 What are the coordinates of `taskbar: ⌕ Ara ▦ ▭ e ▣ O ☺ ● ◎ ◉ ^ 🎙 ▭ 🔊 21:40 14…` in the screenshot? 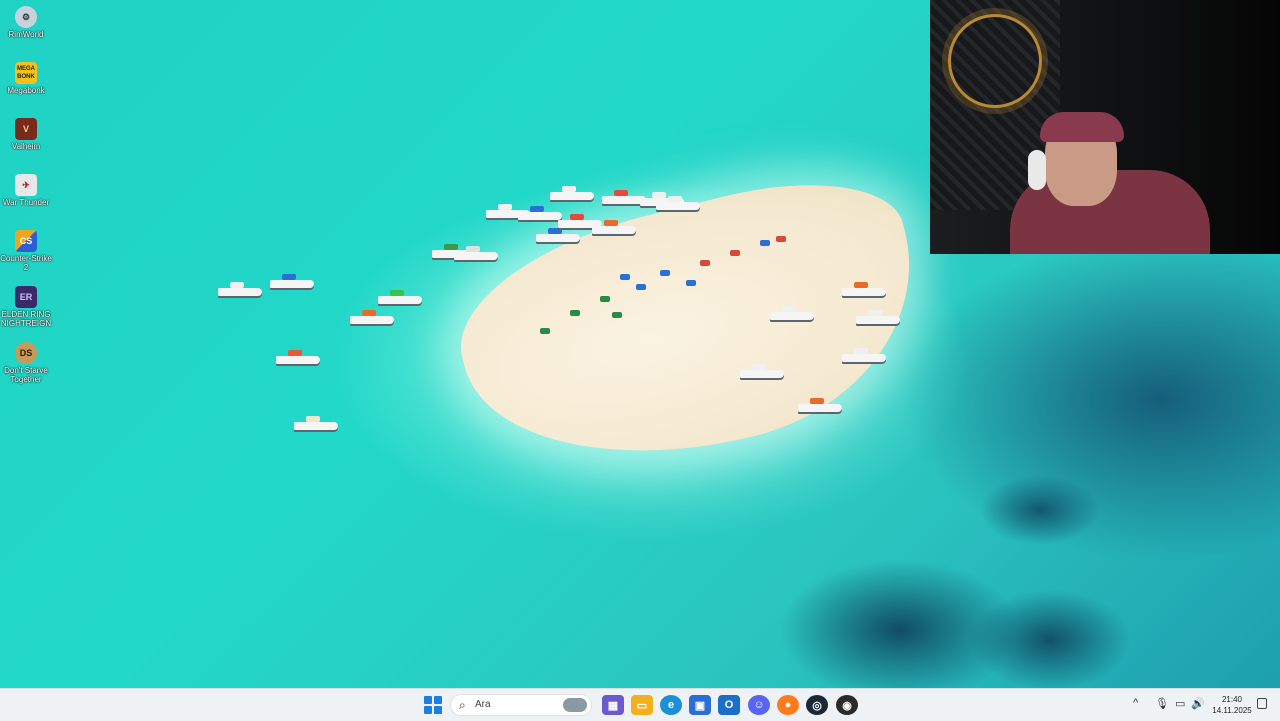 It's located at (640, 704).